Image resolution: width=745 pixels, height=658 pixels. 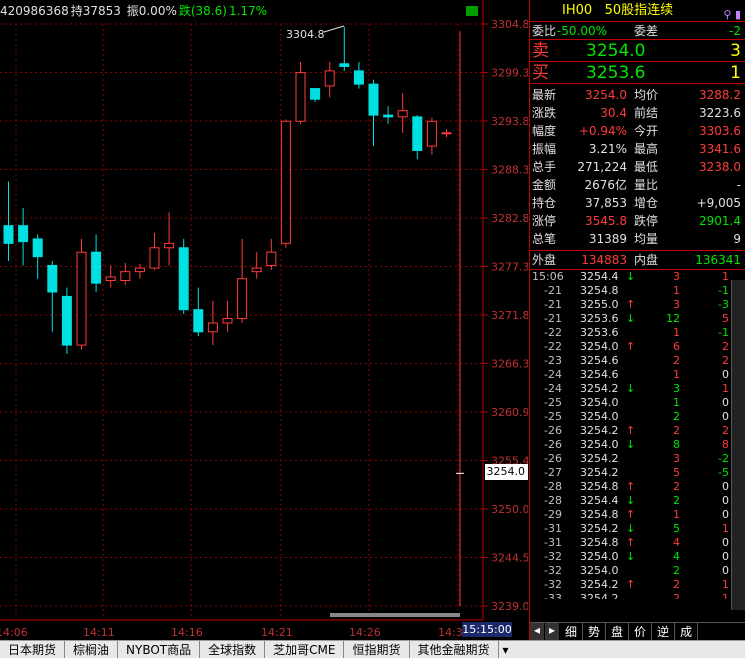 I want to click on stat-value: 31389, so click(x=607, y=239).